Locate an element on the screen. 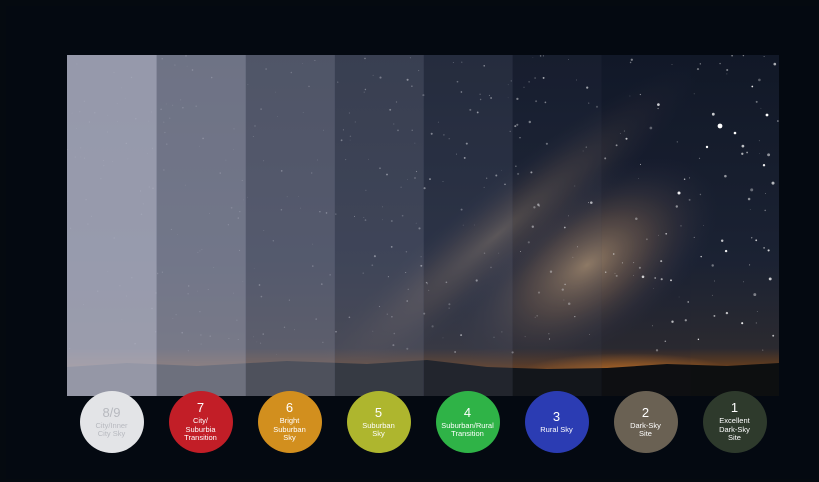 This screenshot has height=482, width=819. bortle-class-badge: 6 Bright Suburban Sky is located at coordinates (289, 422).